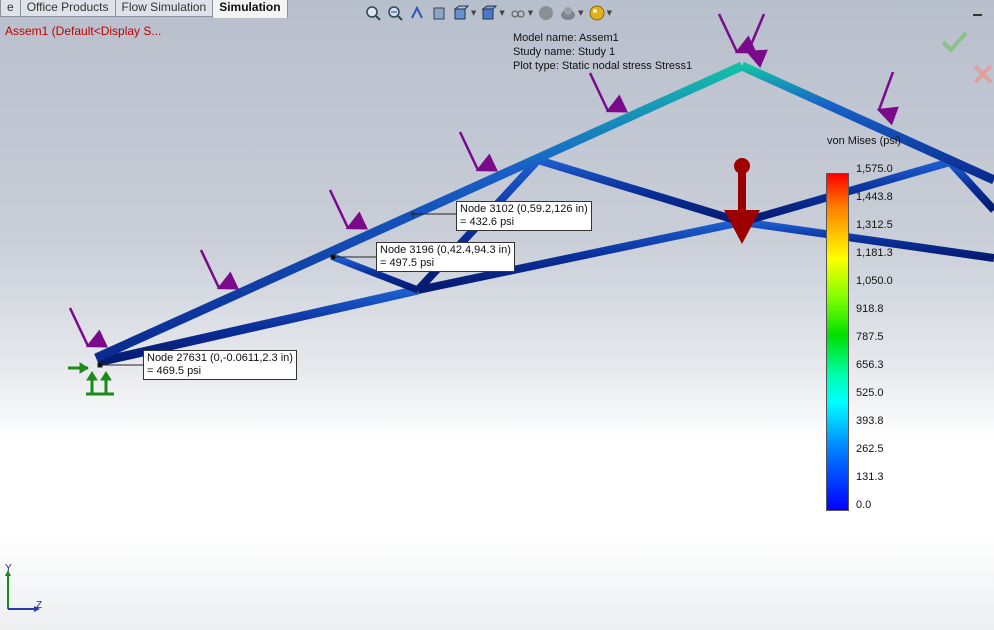 This screenshot has width=994, height=630. I want to click on legend-tick: 1,312.5, so click(874, 225).